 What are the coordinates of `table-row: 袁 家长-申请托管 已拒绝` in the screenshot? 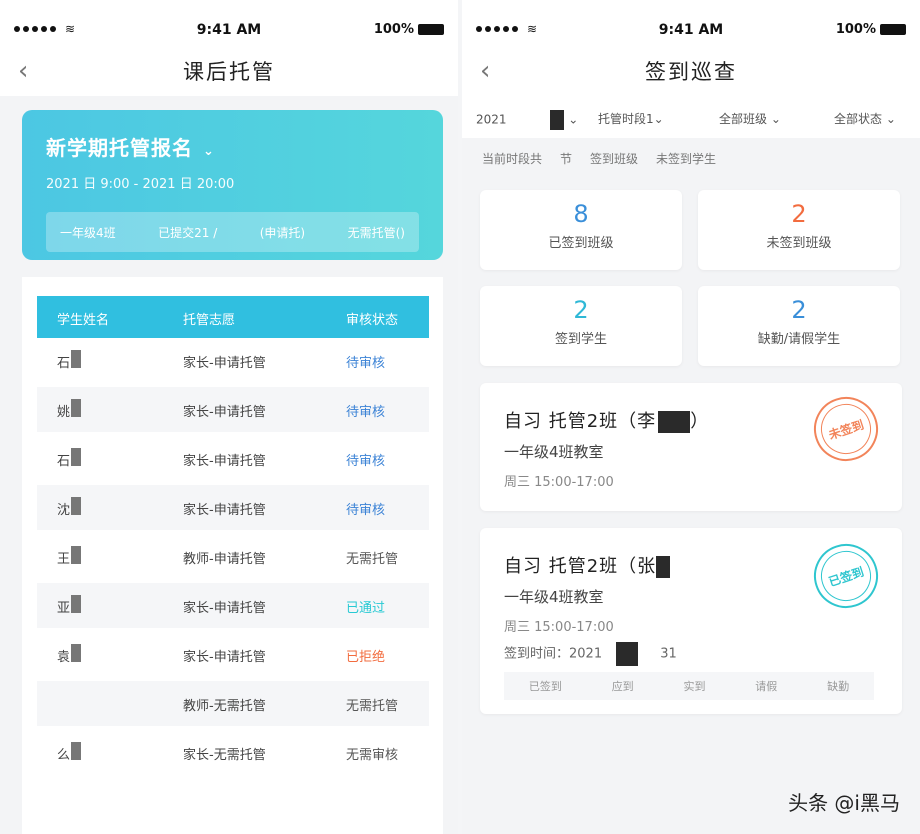 It's located at (233, 654).